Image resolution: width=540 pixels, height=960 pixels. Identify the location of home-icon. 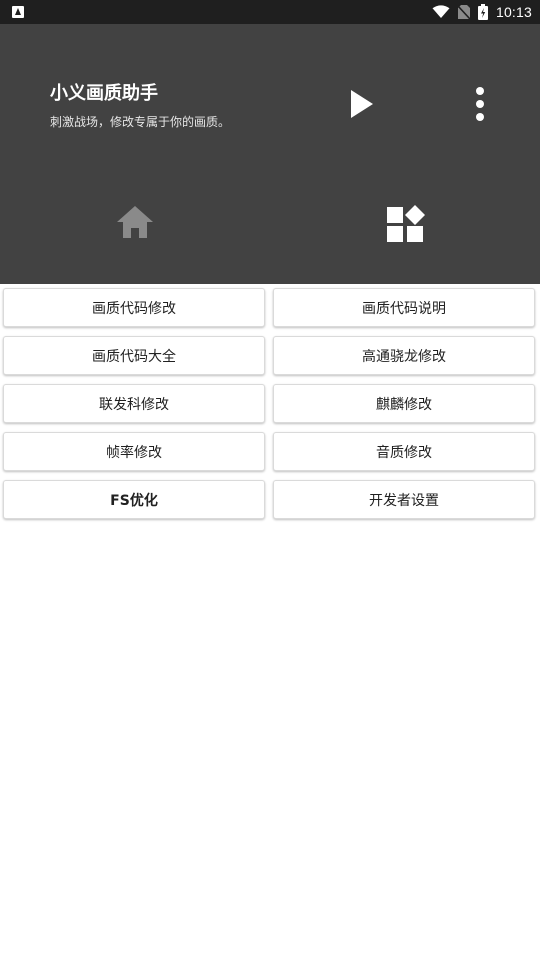
(135, 222).